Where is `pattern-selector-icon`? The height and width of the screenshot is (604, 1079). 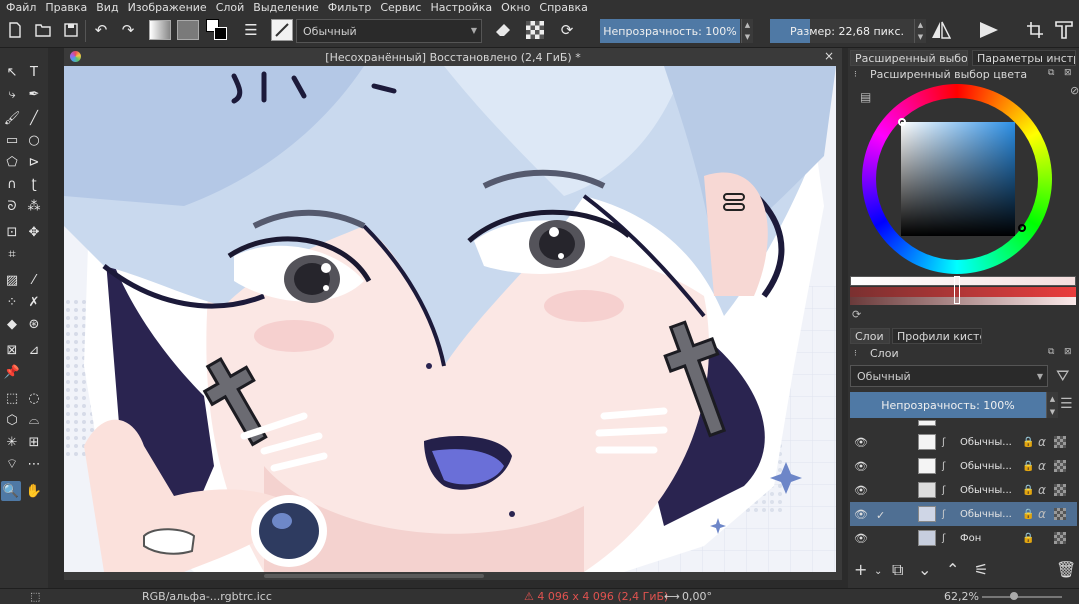
pattern-selector-icon is located at coordinates (188, 30).